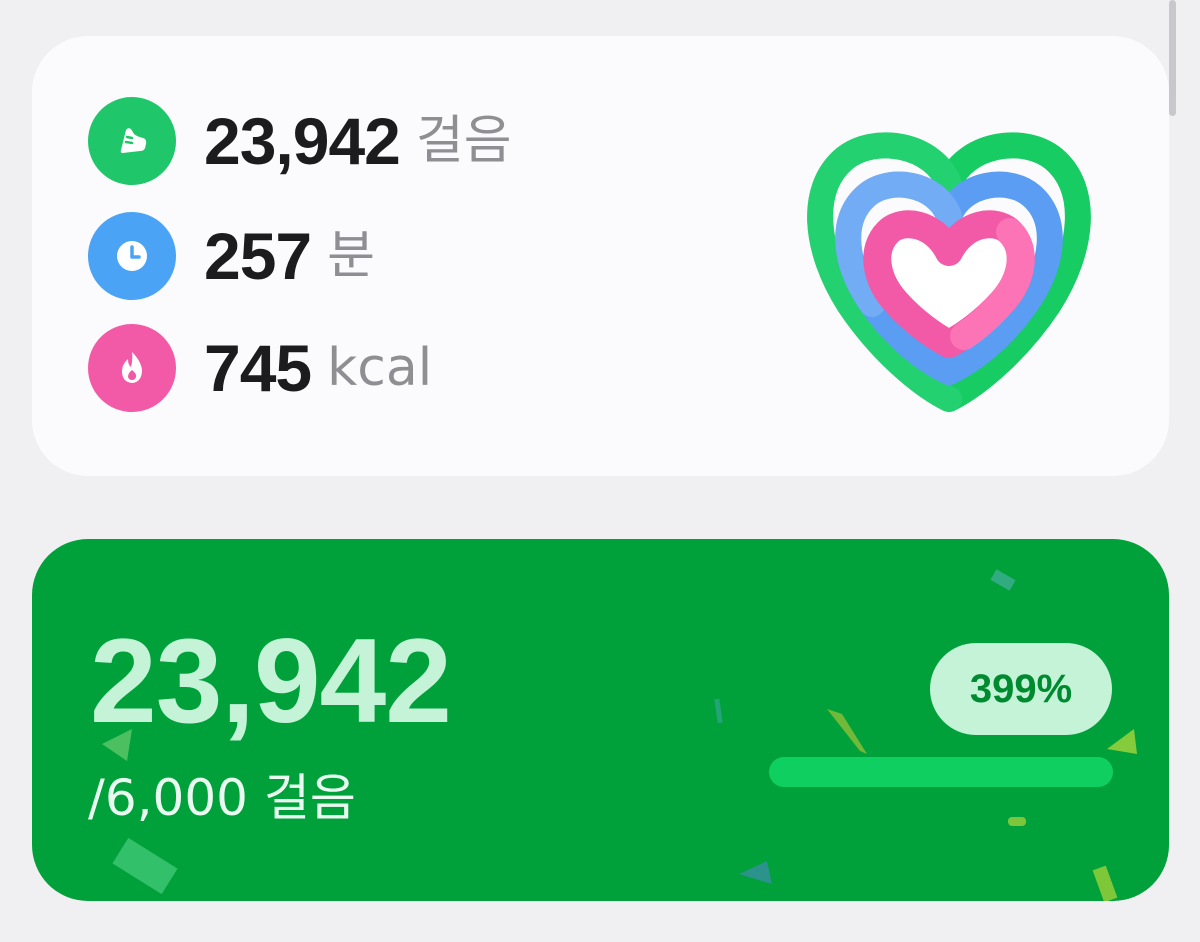 The image size is (1200, 942). I want to click on minutes-stat: 257 분, so click(231, 256).